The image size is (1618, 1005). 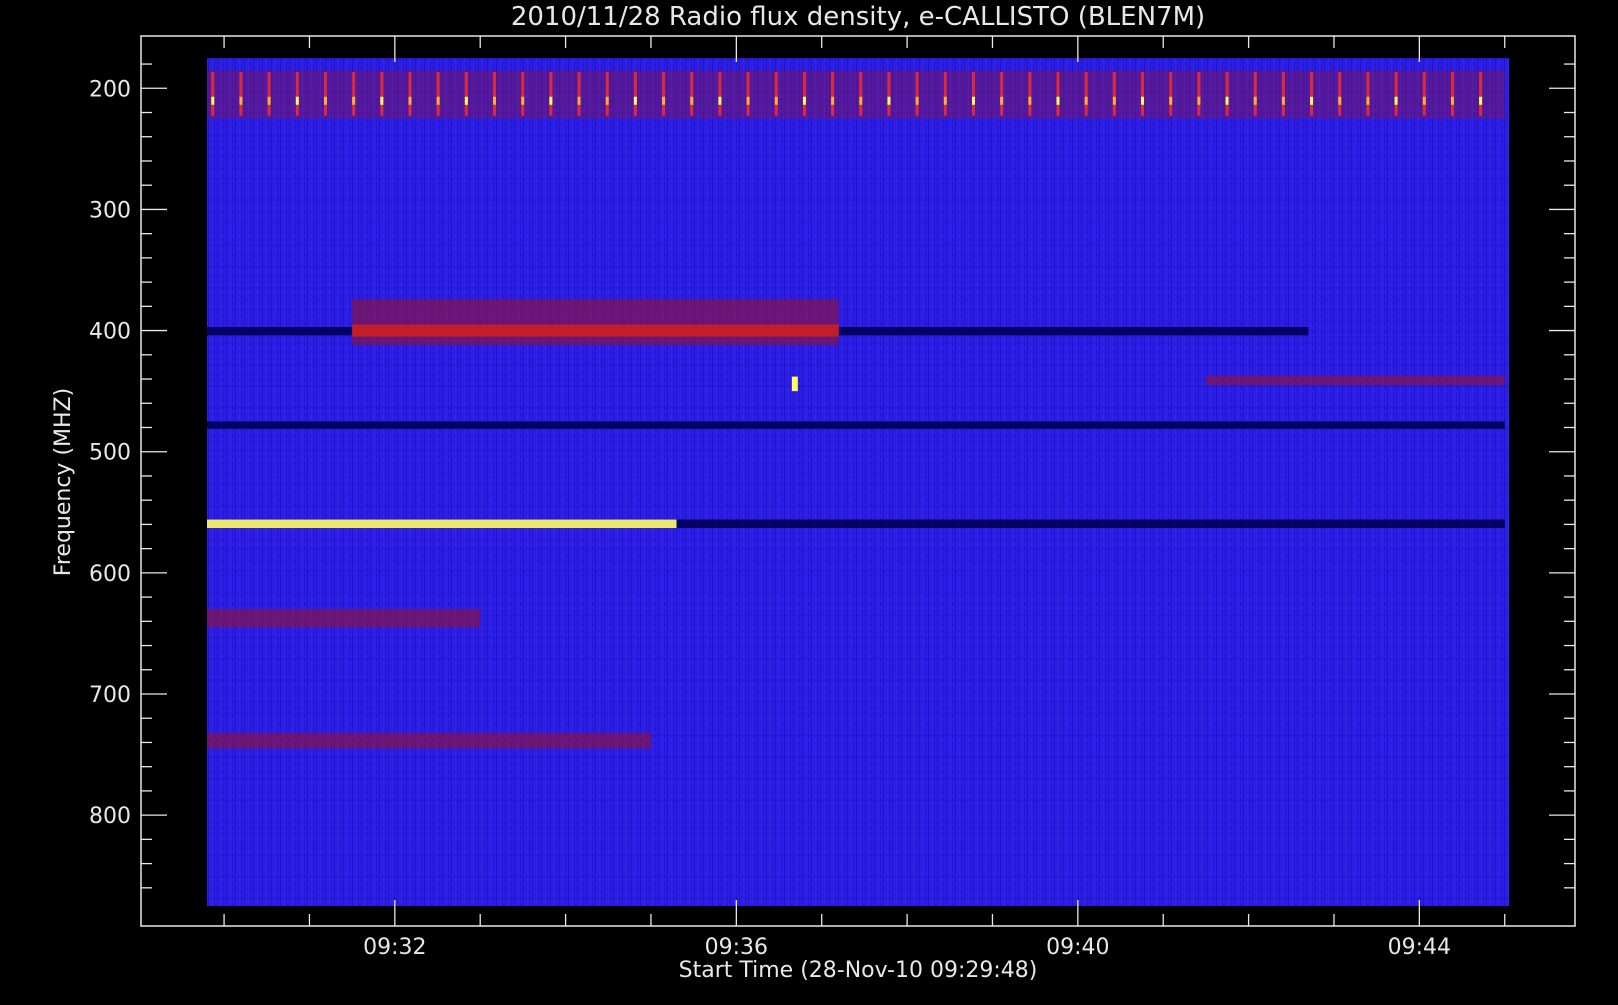 What do you see at coordinates (736, 947) in the screenshot?
I see `x-tick-label: 09:36` at bounding box center [736, 947].